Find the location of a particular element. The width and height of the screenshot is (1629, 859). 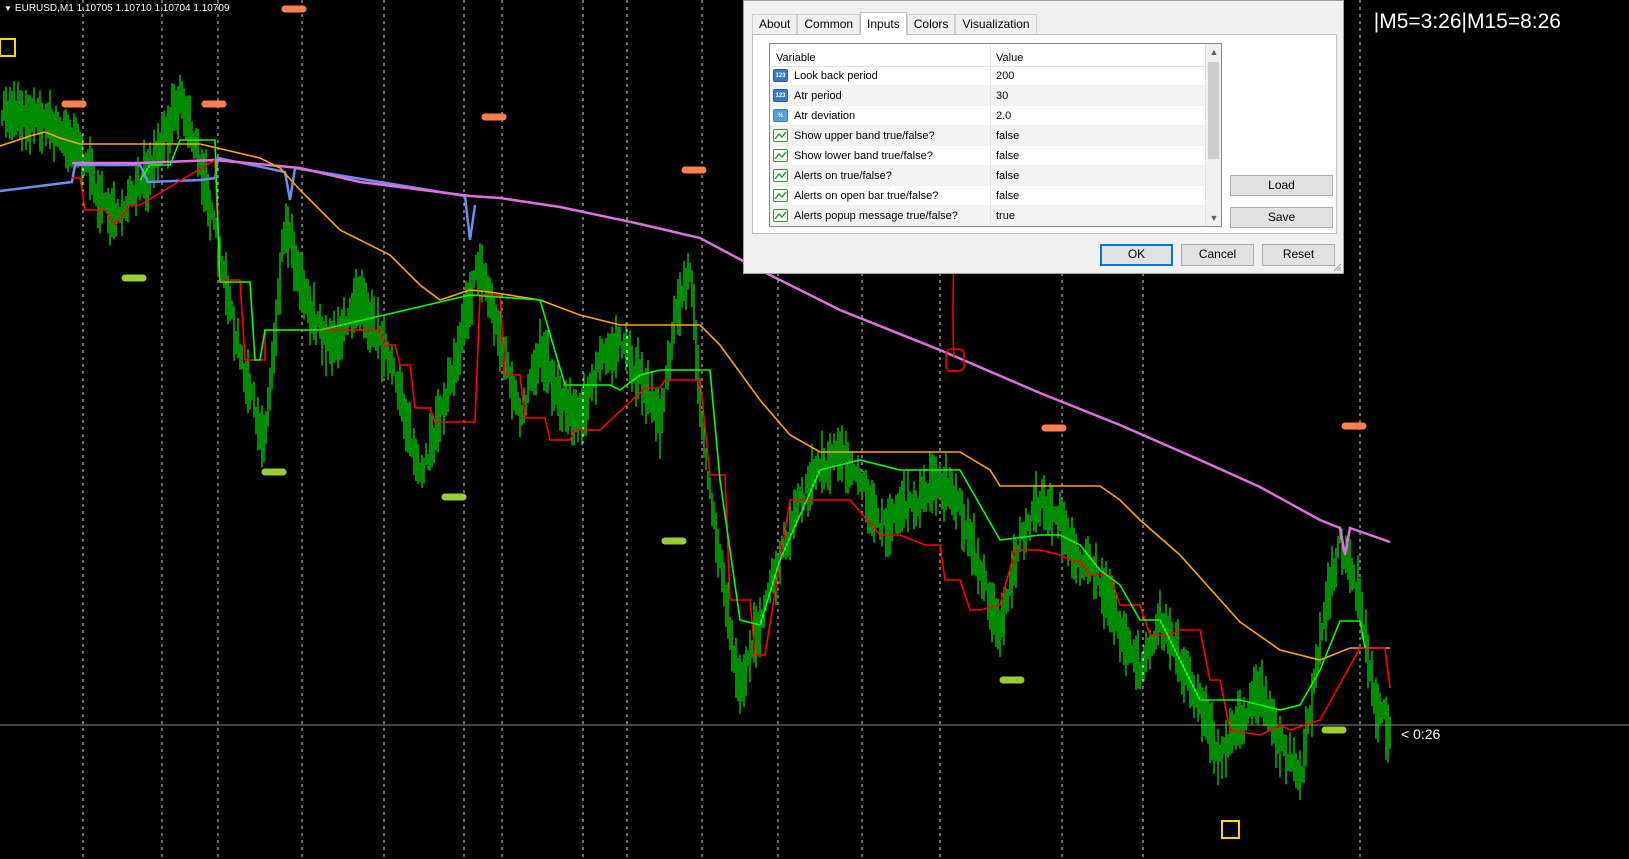

column-header-value: Value is located at coordinates (1106, 55).